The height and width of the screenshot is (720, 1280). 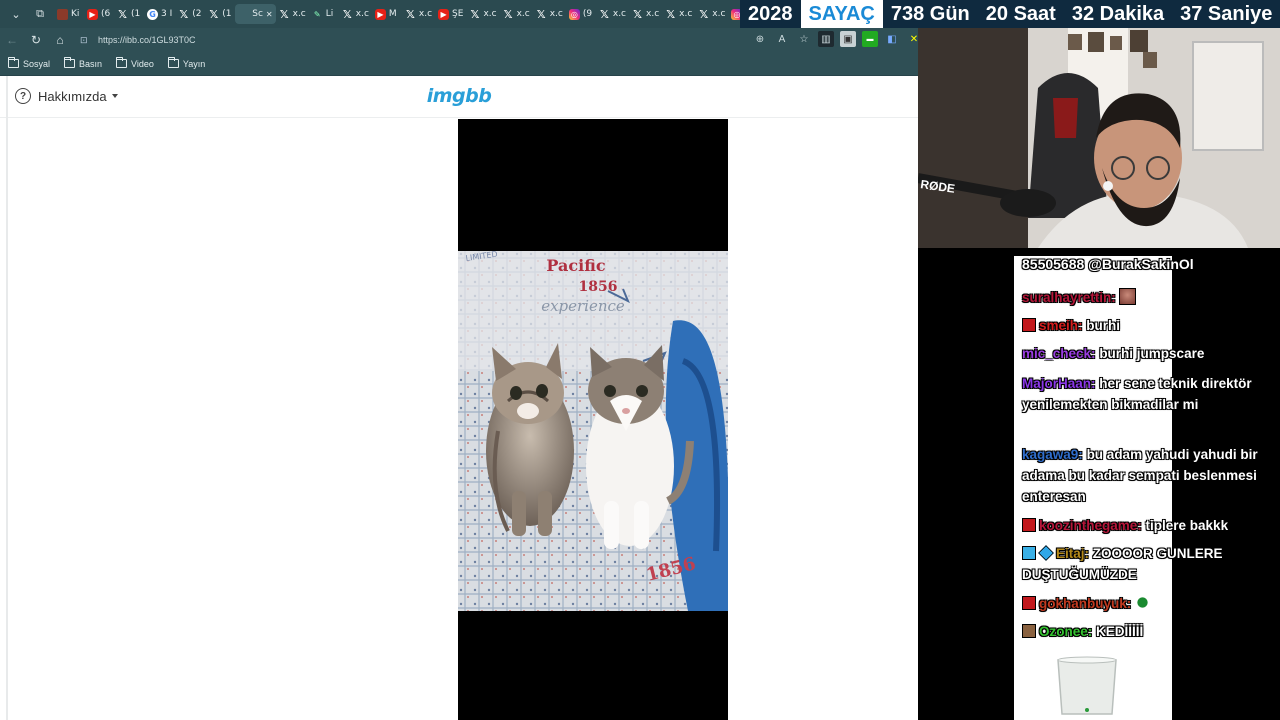 What do you see at coordinates (782, 39) in the screenshot?
I see `read-aloud-icon: A` at bounding box center [782, 39].